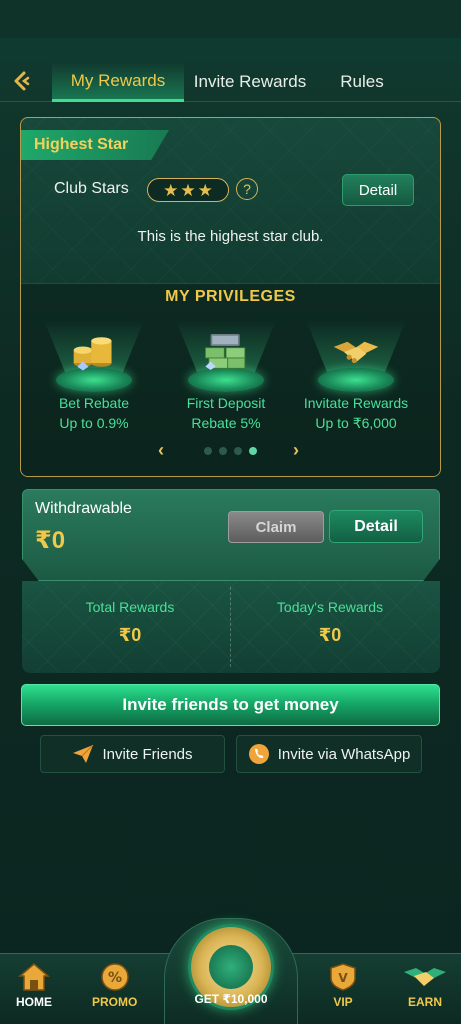 The image size is (461, 1024). I want to click on home-icon, so click(34, 977).